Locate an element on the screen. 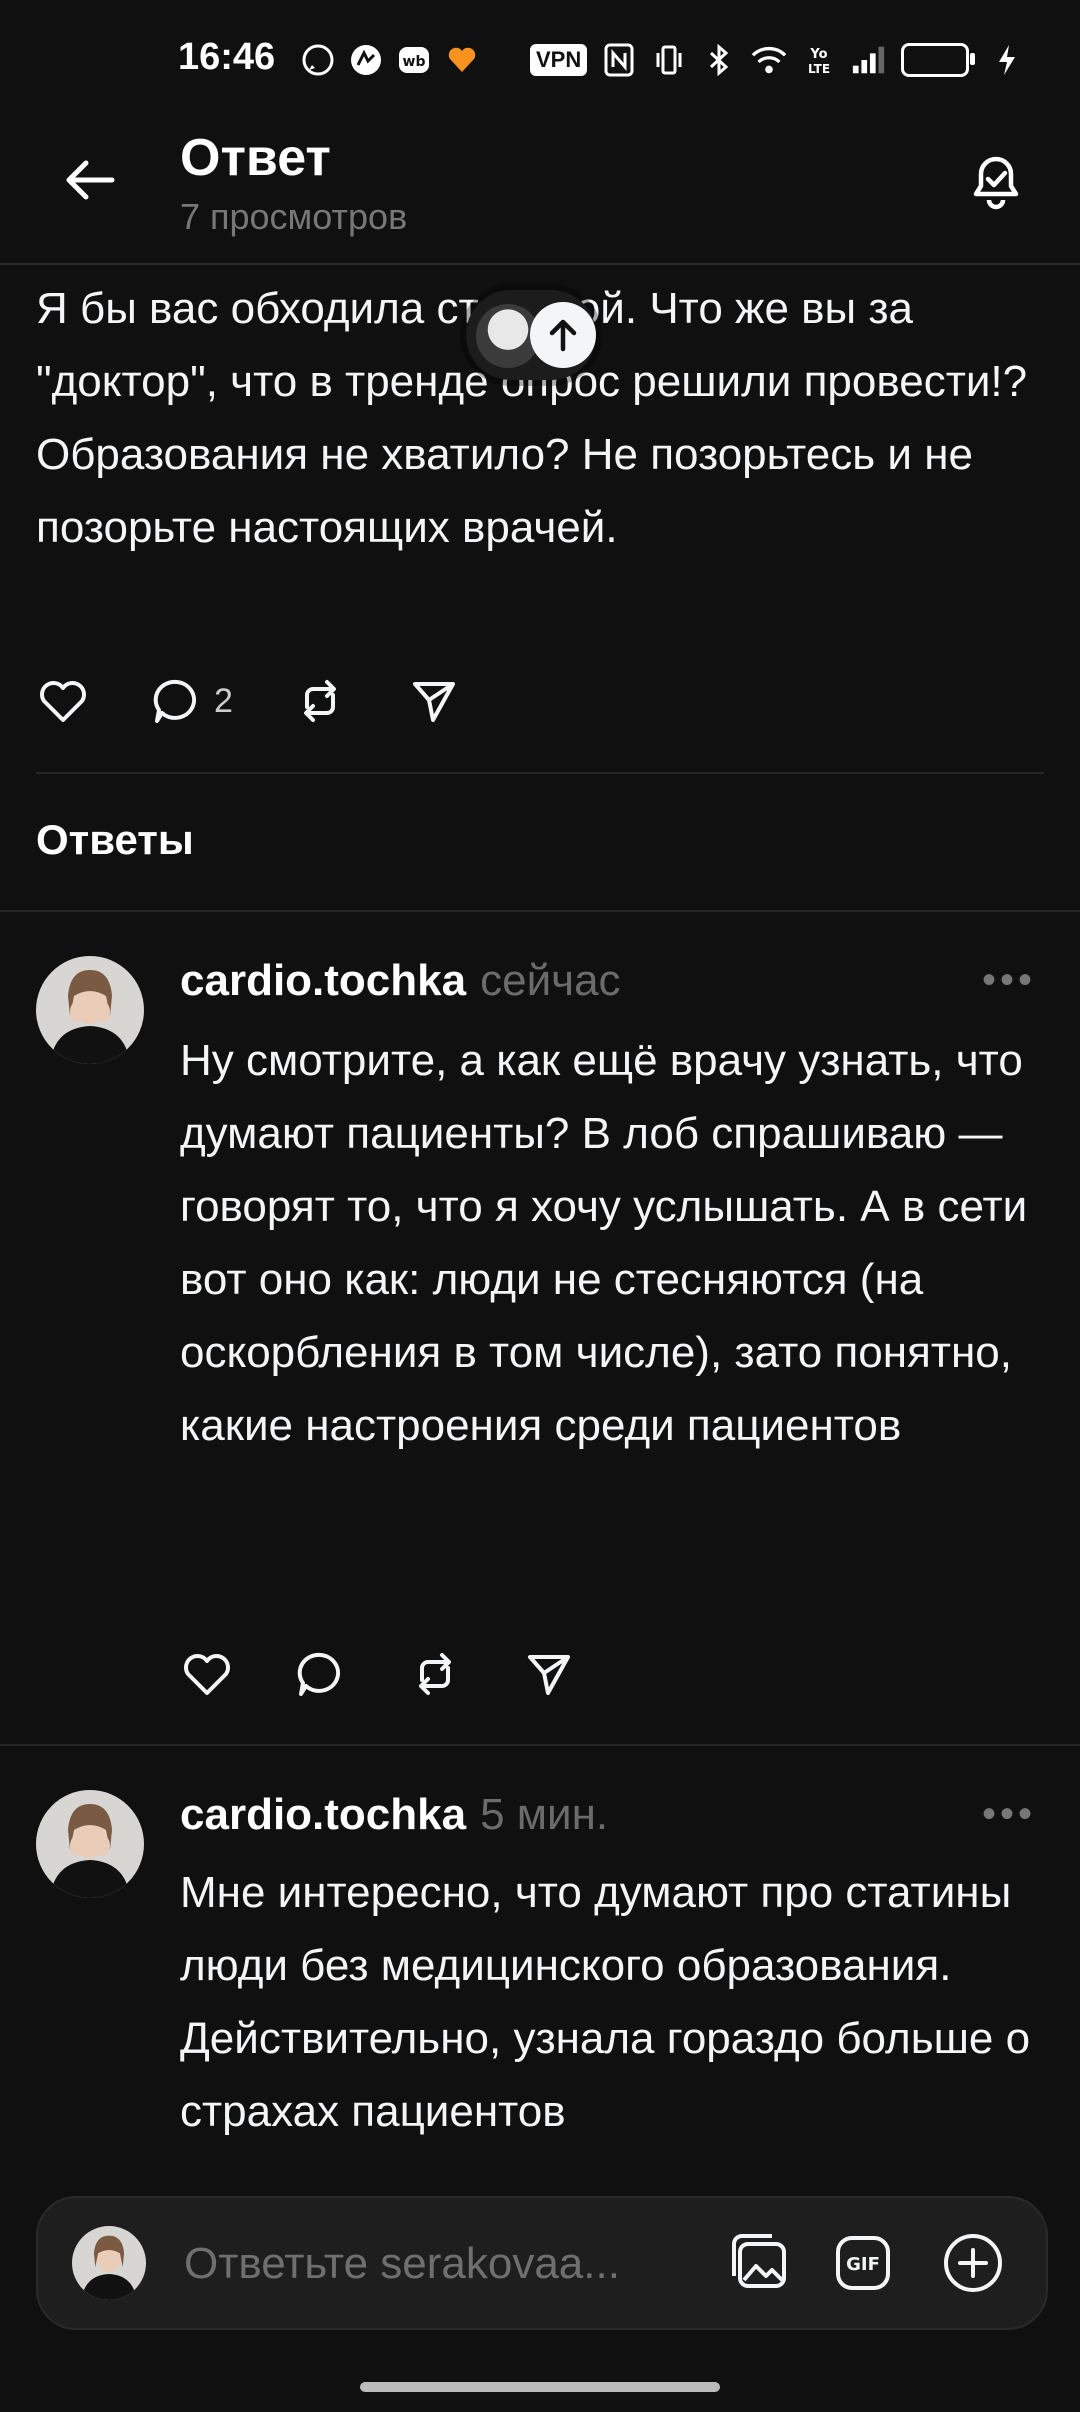 This screenshot has height=2412, width=1080. thread-header: Ответ 7 просмотров is located at coordinates (540, 192).